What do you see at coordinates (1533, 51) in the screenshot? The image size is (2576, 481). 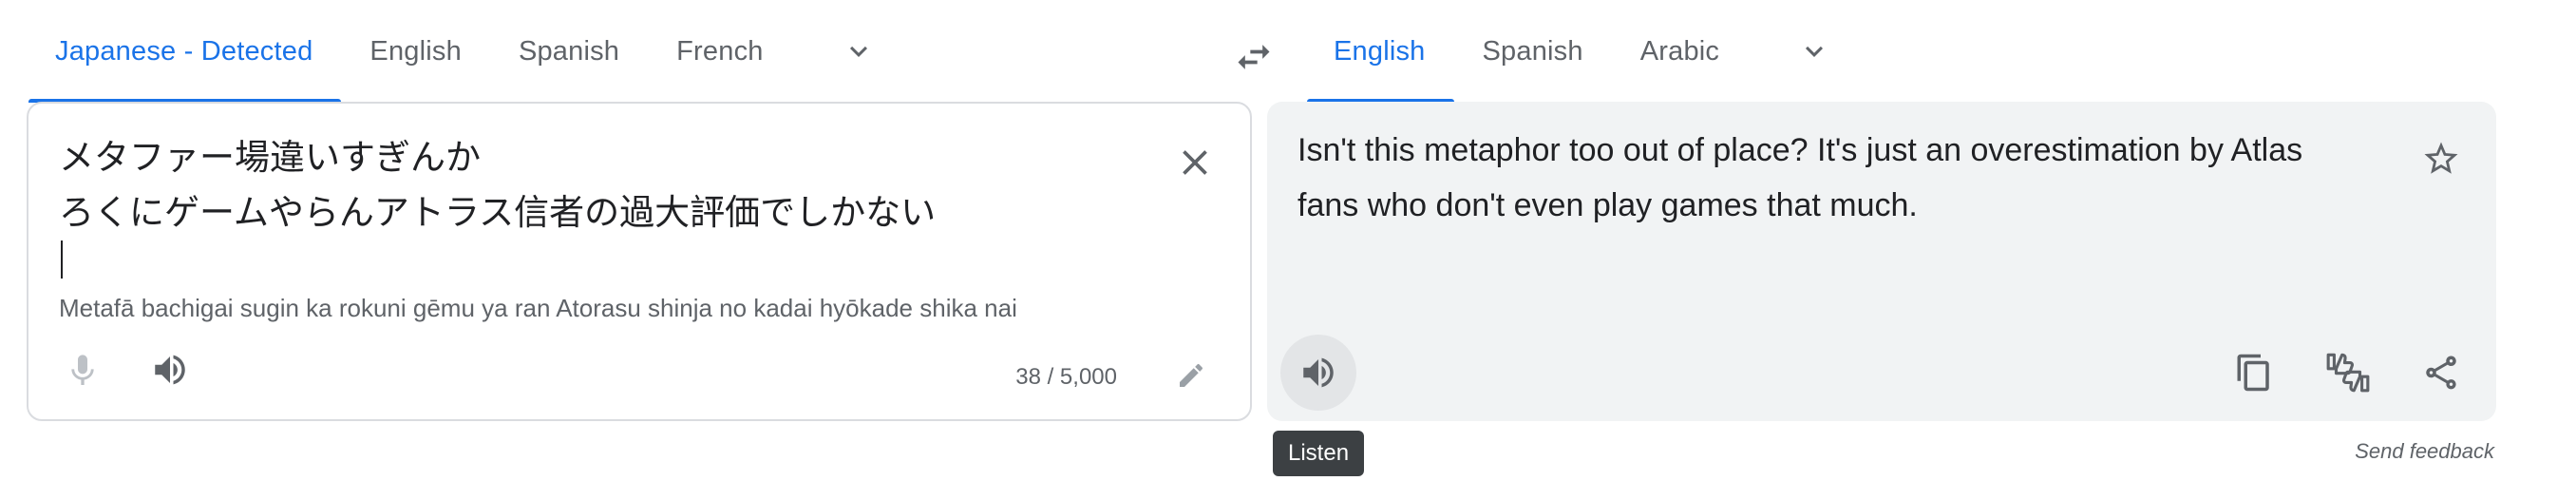 I see `target-tab-spanish: Spanish` at bounding box center [1533, 51].